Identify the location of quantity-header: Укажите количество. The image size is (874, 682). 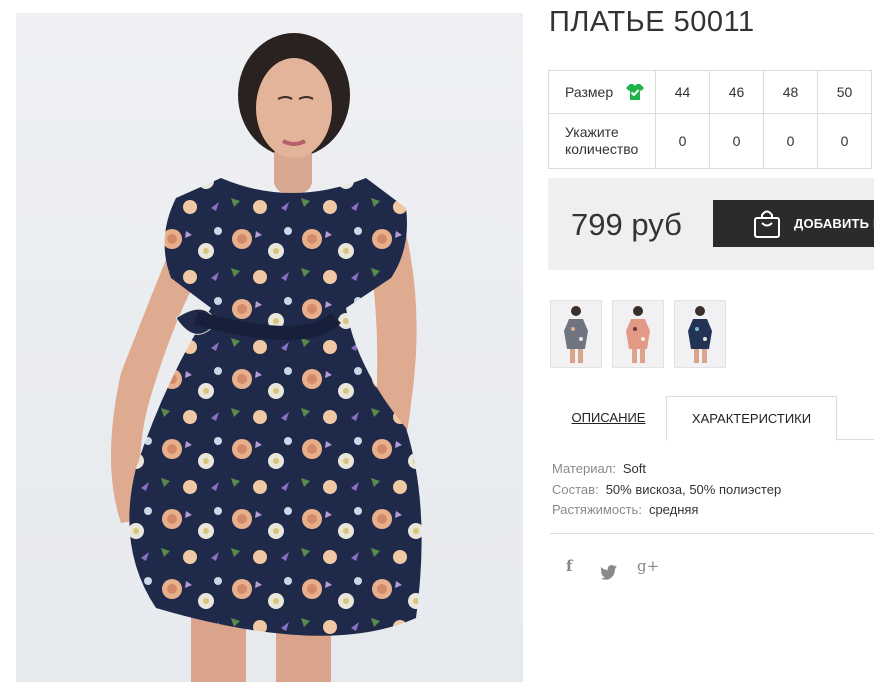
(602, 141).